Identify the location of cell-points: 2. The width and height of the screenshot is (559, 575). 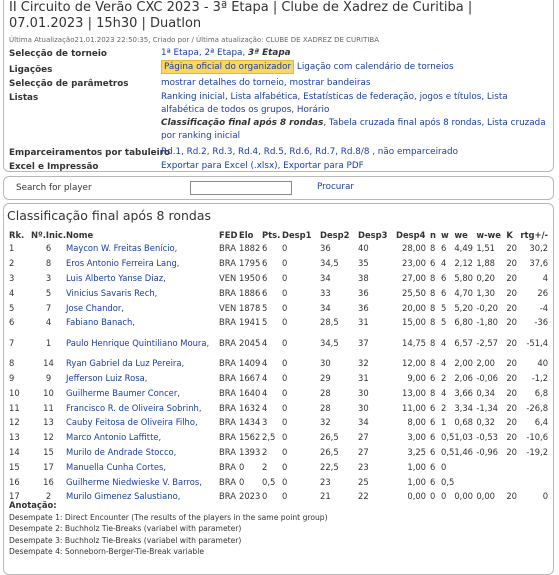
(265, 451).